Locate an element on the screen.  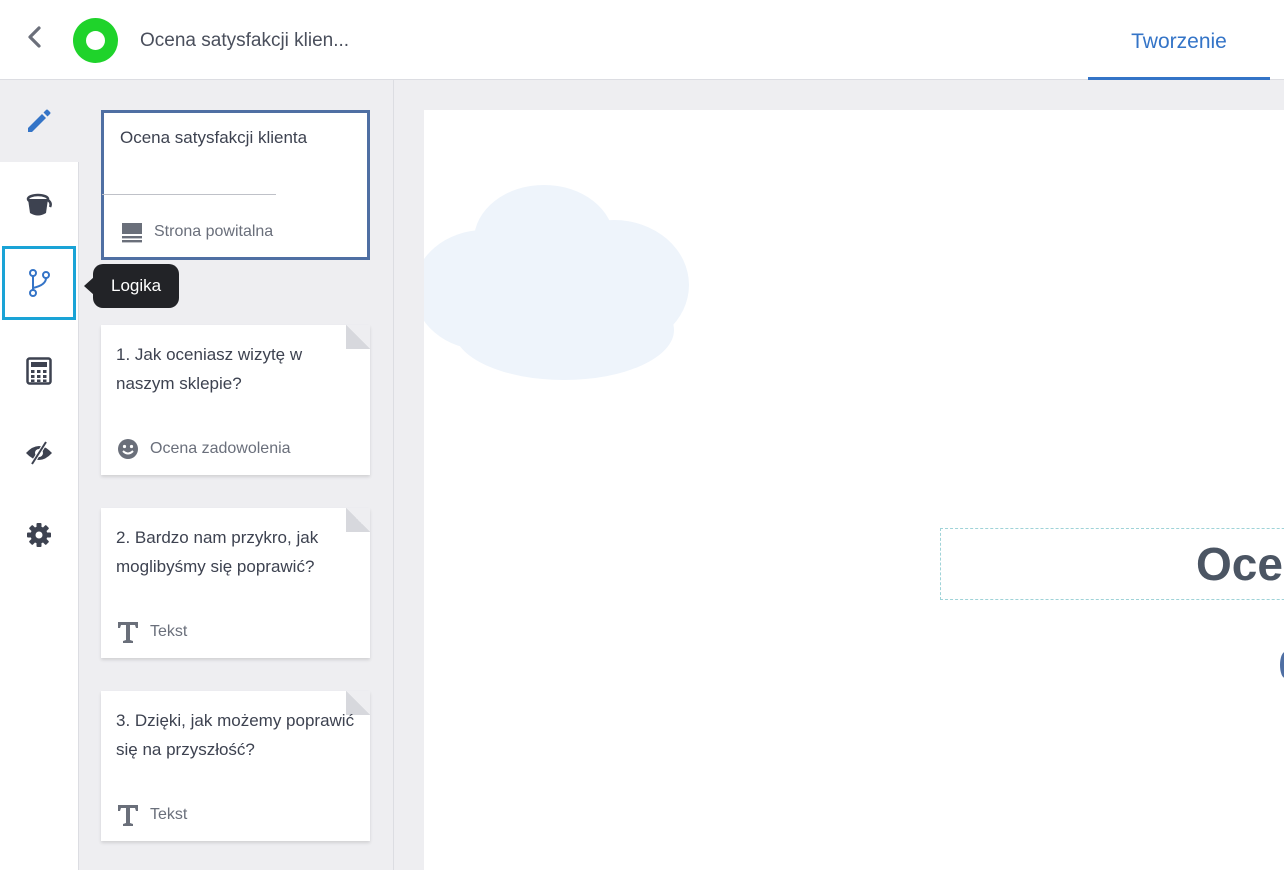
tab-tworzenie: Tworzenie is located at coordinates (1179, 40).